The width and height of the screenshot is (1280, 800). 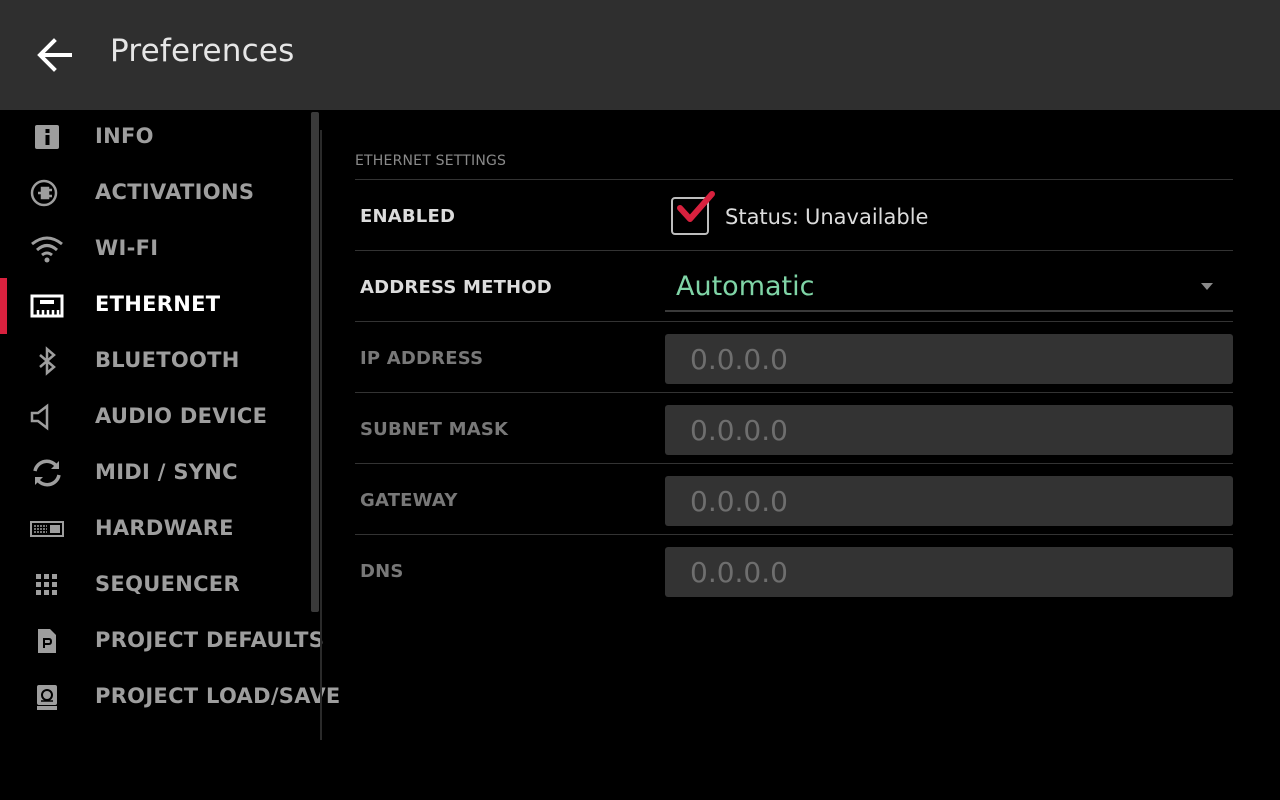 I want to click on sidebar-item-bluetooth: BLUETOOTH, so click(x=155, y=362).